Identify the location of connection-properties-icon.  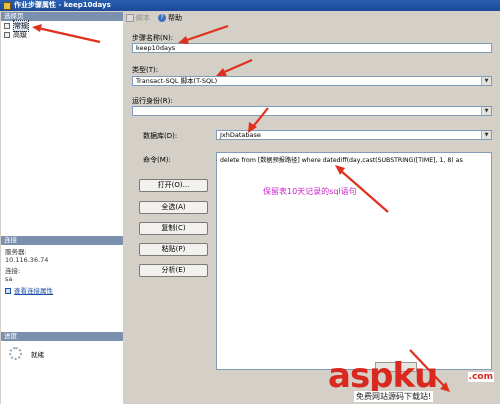
(8, 291).